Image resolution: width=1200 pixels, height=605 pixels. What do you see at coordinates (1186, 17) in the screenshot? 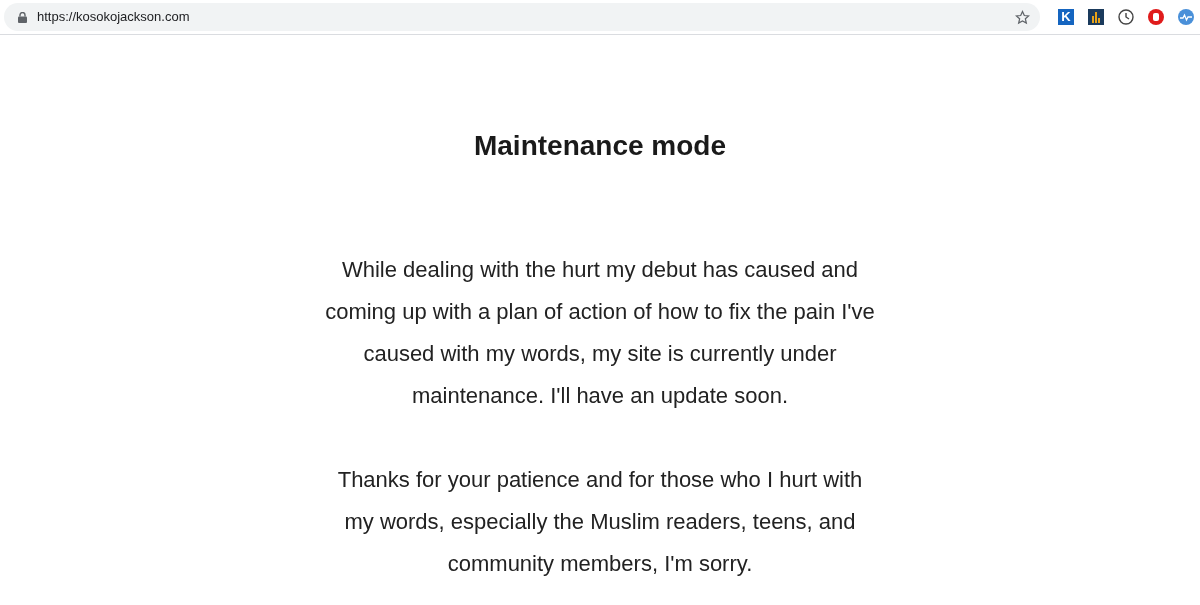
I see `pulse-icon` at bounding box center [1186, 17].